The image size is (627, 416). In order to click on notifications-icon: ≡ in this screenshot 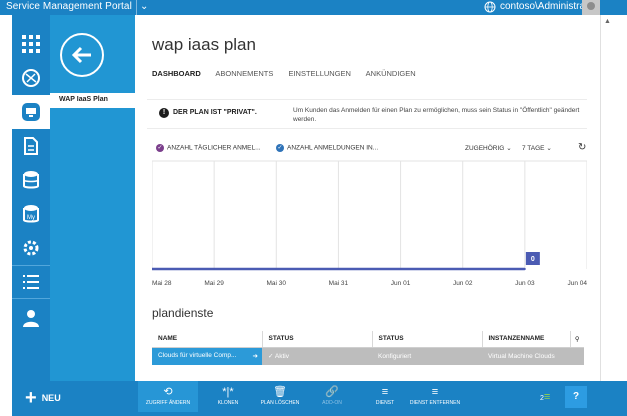, I will do `click(547, 397)`.